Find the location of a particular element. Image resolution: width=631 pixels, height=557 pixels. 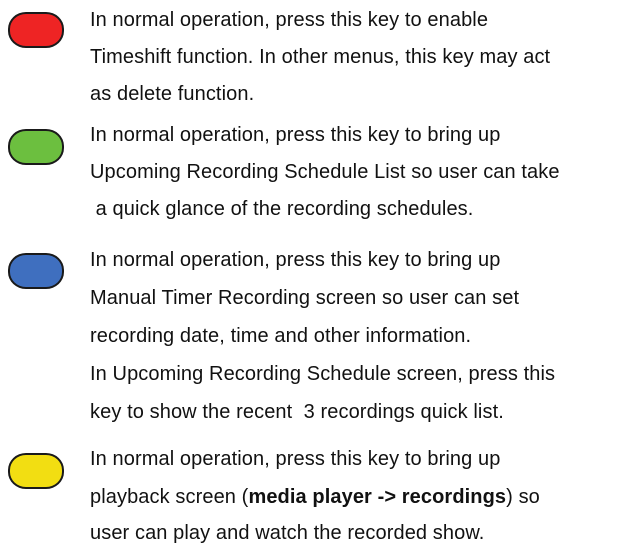

blue-key-icon is located at coordinates (36, 271).